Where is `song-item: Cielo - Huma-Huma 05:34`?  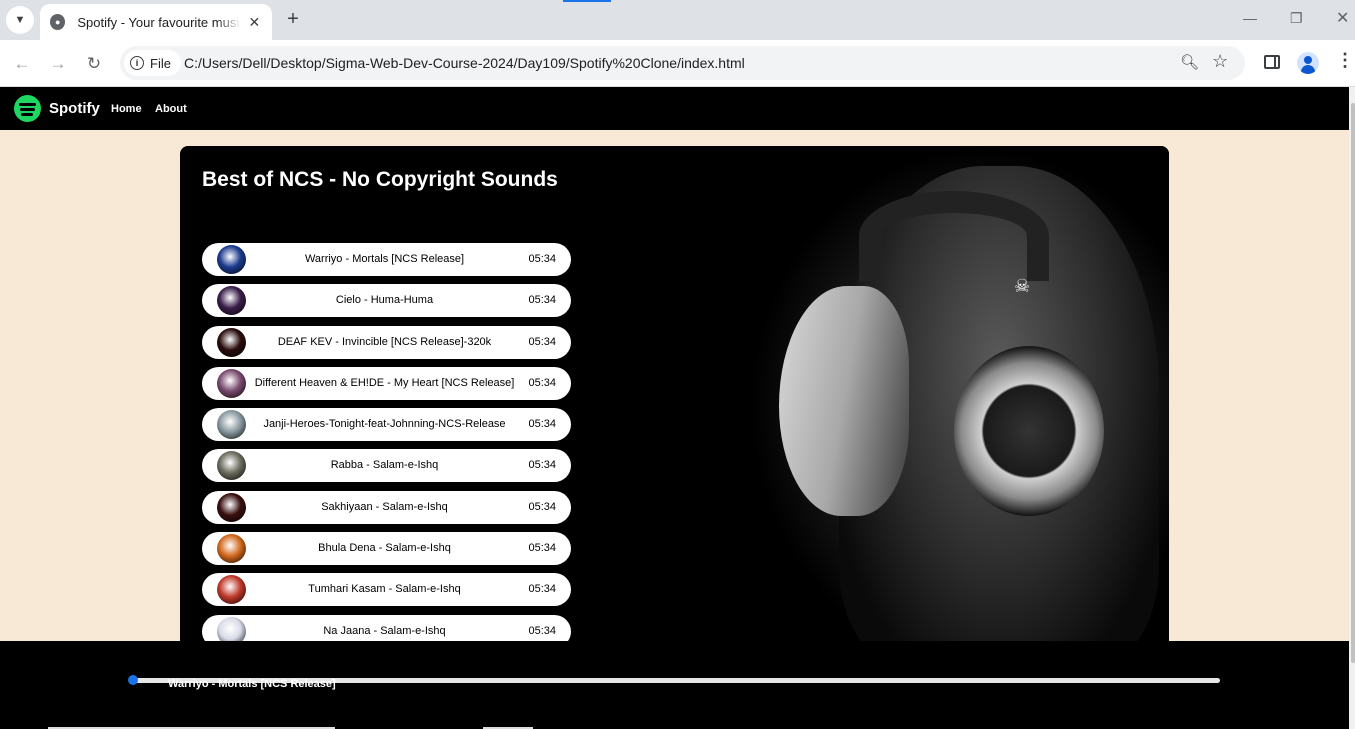 song-item: Cielo - Huma-Huma 05:34 is located at coordinates (386, 301).